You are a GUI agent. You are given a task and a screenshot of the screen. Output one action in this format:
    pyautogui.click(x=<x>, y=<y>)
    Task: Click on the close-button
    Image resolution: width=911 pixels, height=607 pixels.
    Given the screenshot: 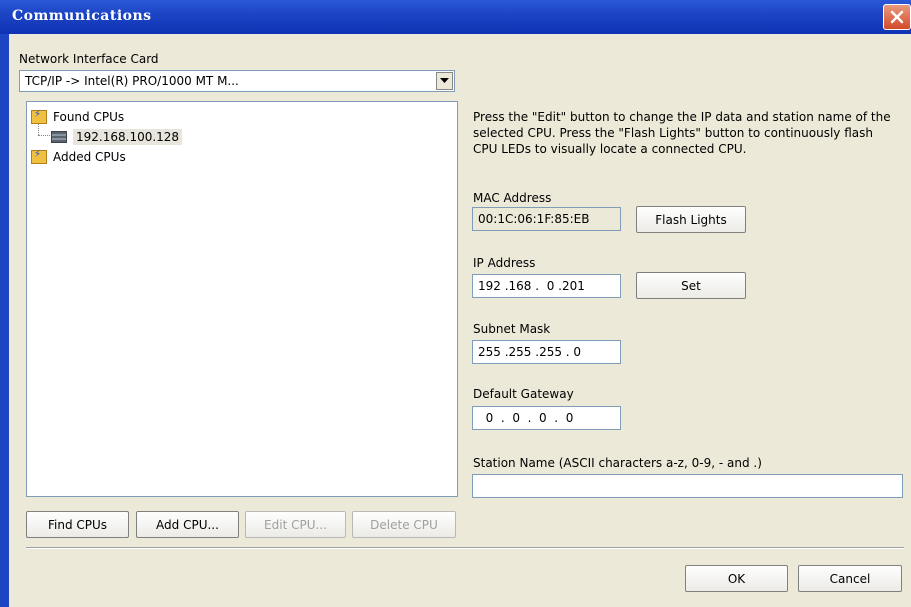 What is the action you would take?
    pyautogui.click(x=897, y=17)
    